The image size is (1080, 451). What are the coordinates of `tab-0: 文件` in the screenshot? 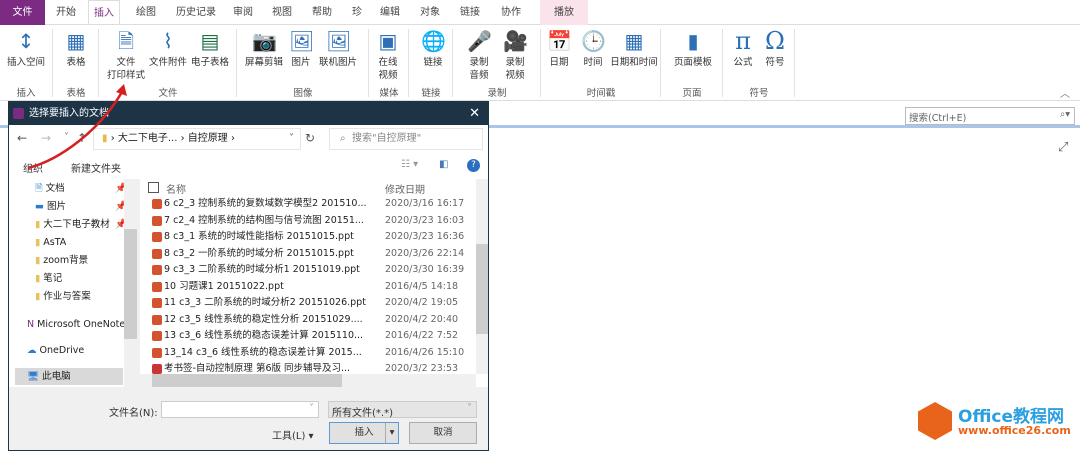 It's located at (22, 12).